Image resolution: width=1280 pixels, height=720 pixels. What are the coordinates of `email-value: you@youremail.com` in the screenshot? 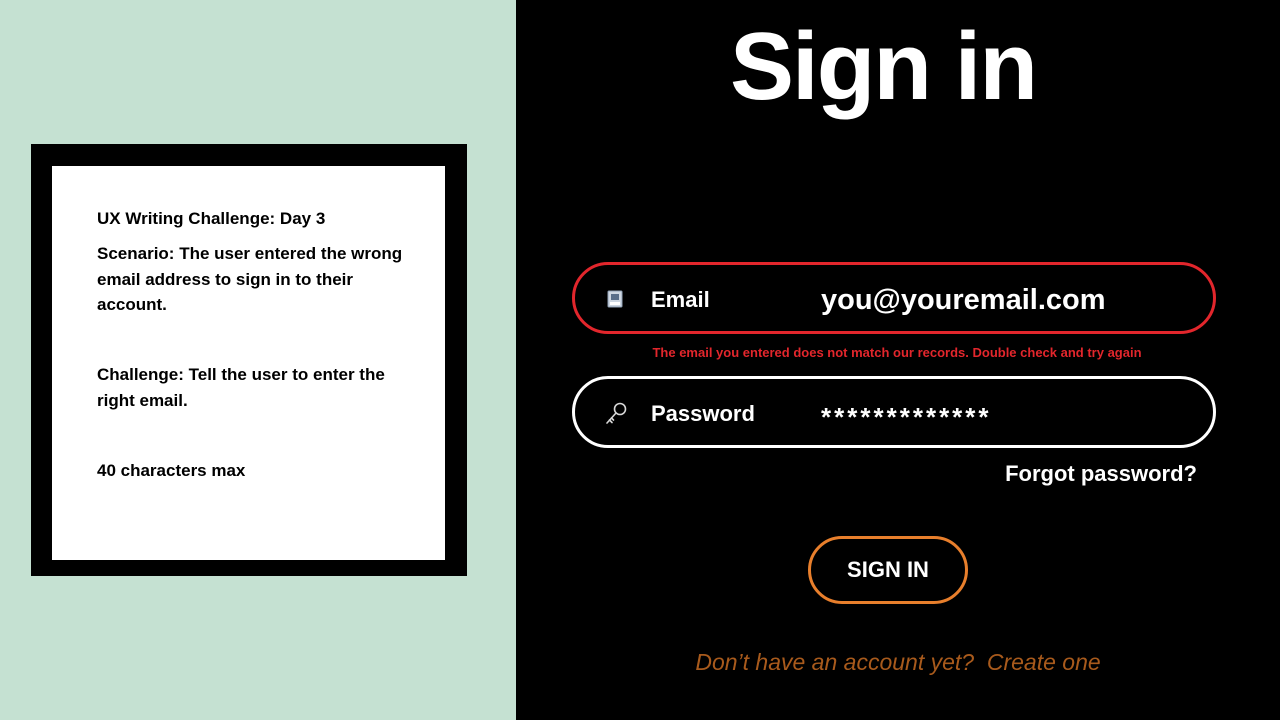 It's located at (963, 300).